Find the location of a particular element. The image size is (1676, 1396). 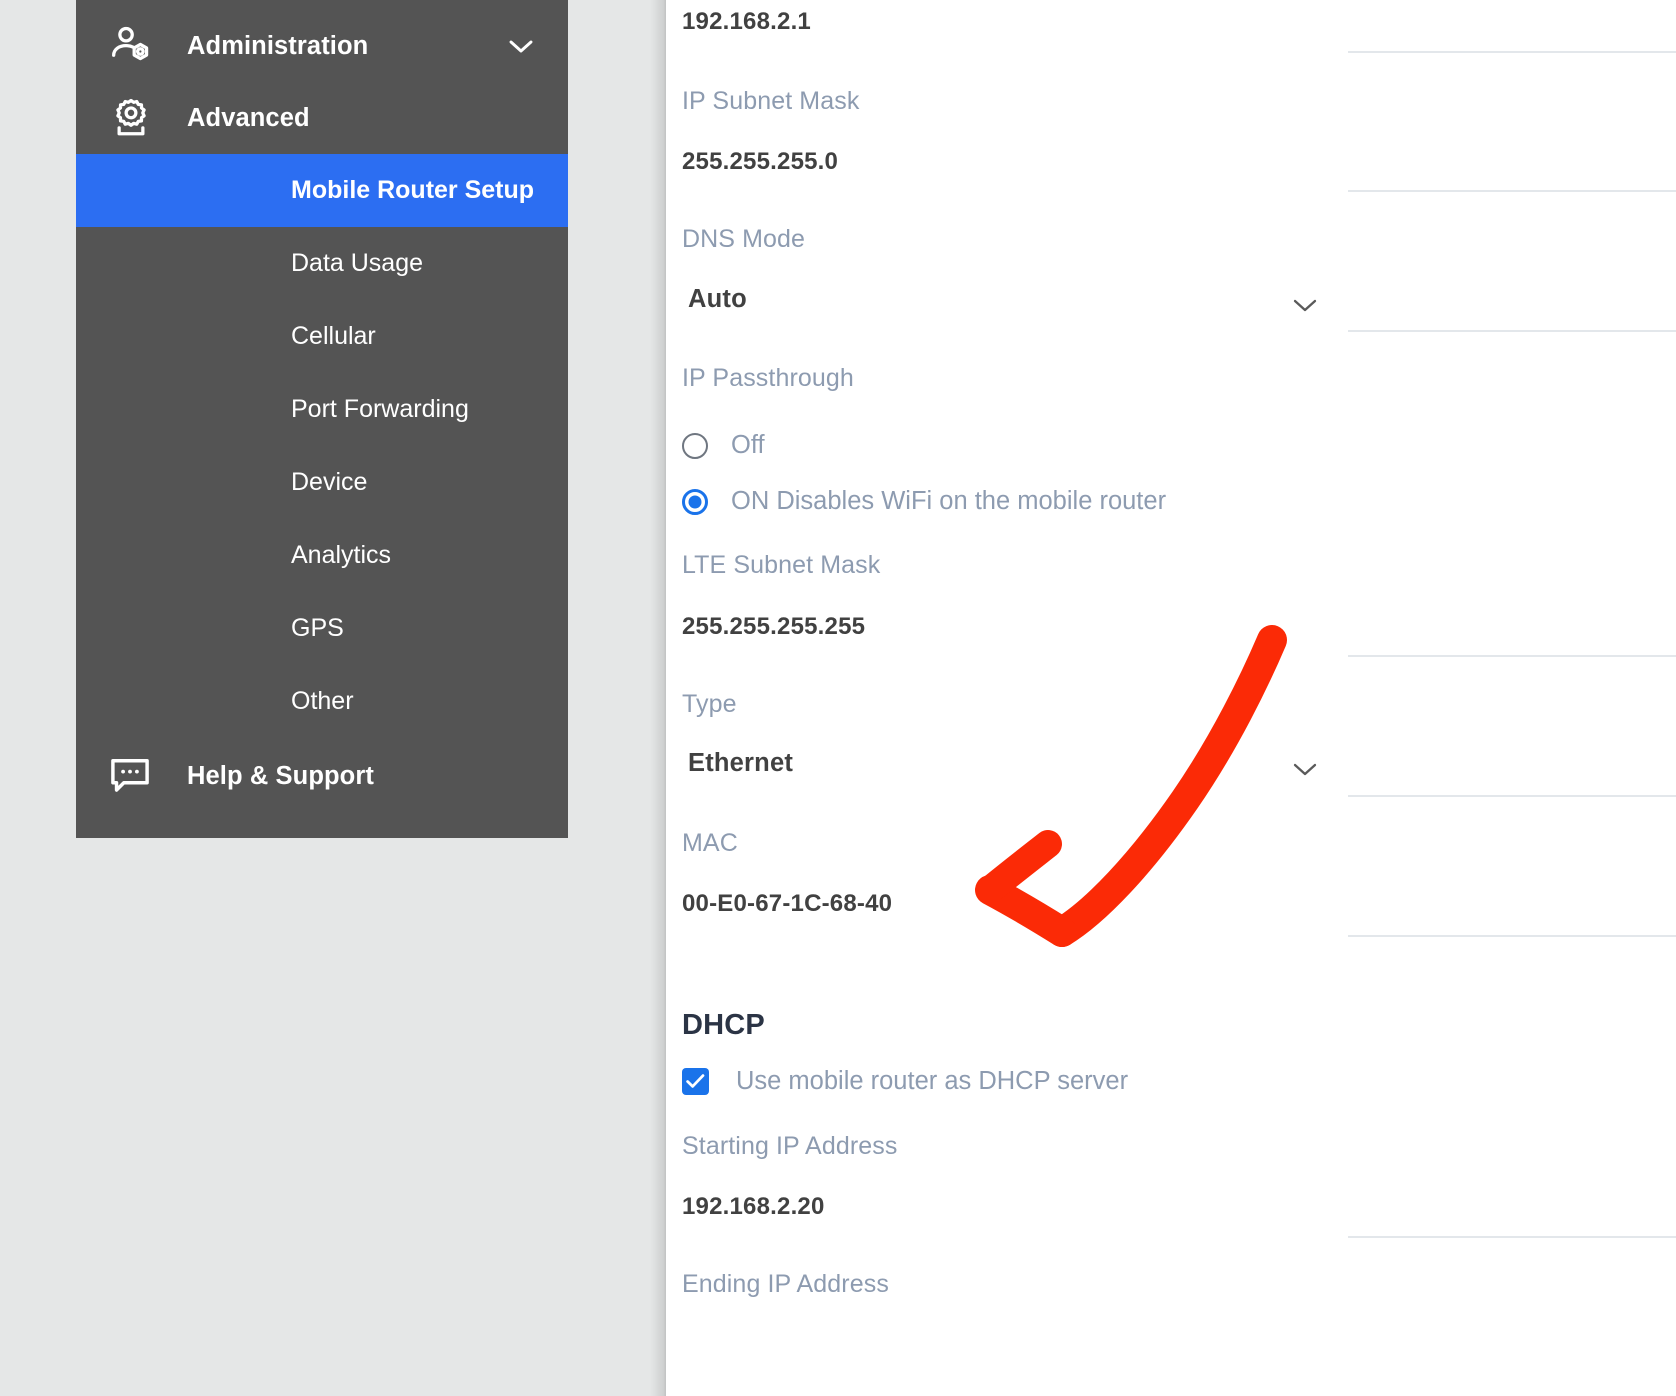

mac-value: 00-E0-67-1C-68-40 is located at coordinates (787, 904).